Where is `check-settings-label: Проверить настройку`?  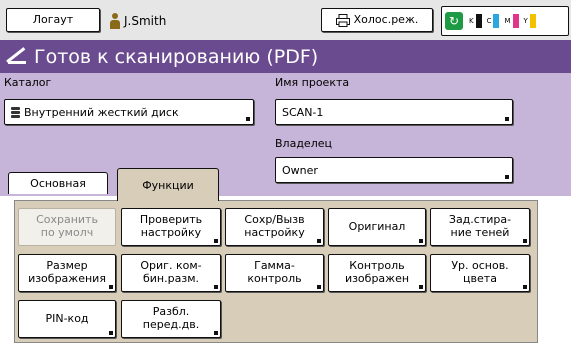
check-settings-label: Проверить настройку is located at coordinates (171, 226).